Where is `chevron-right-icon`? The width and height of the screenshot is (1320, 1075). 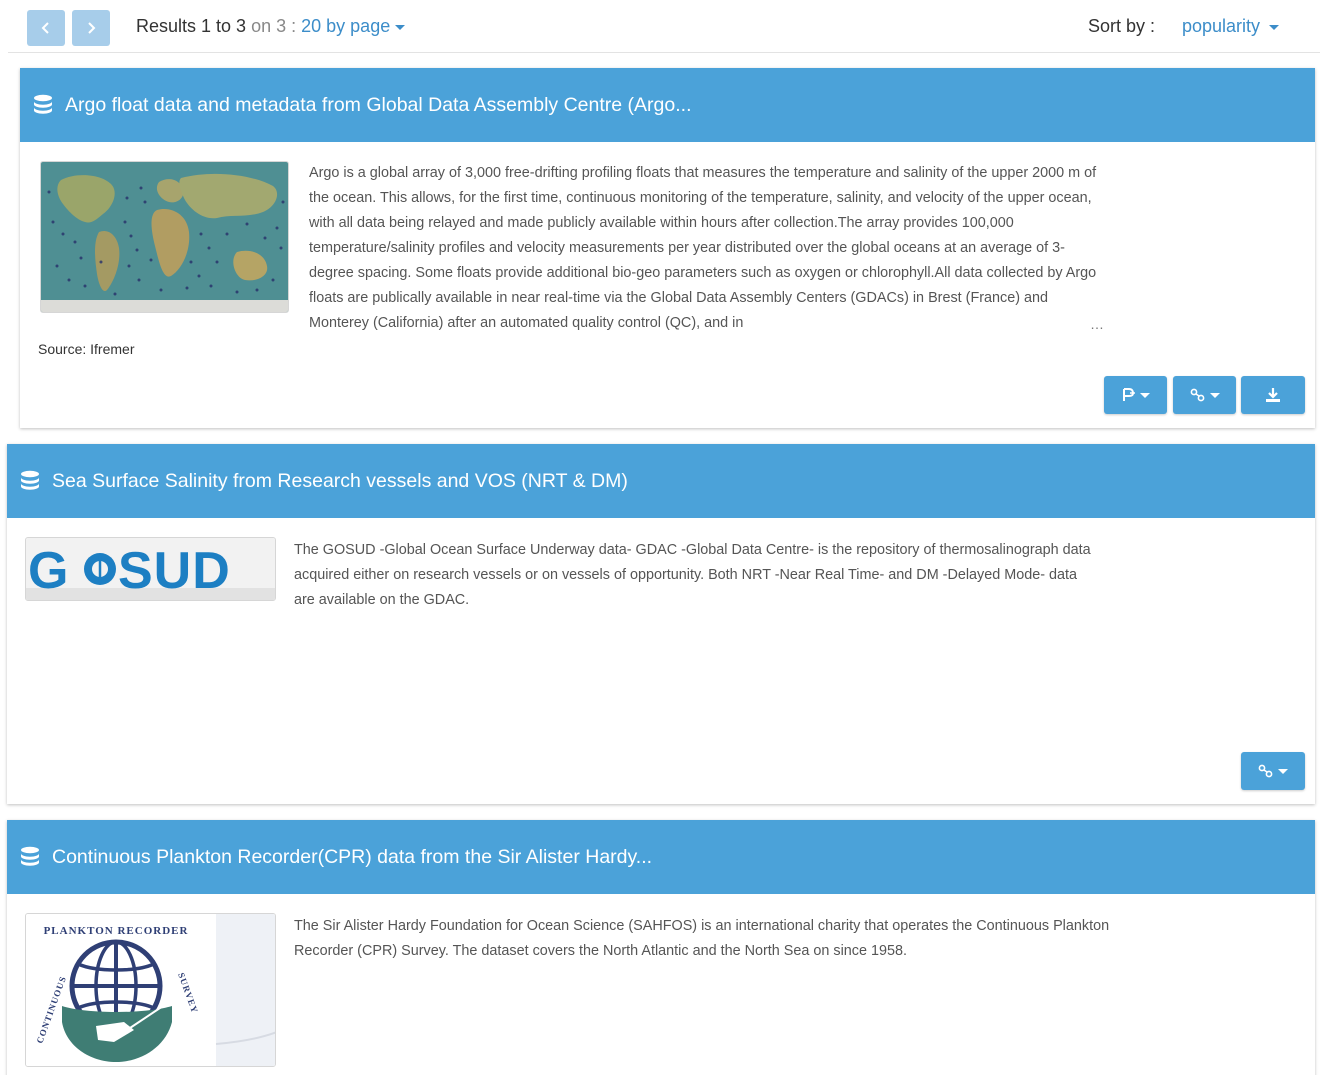 chevron-right-icon is located at coordinates (92, 28).